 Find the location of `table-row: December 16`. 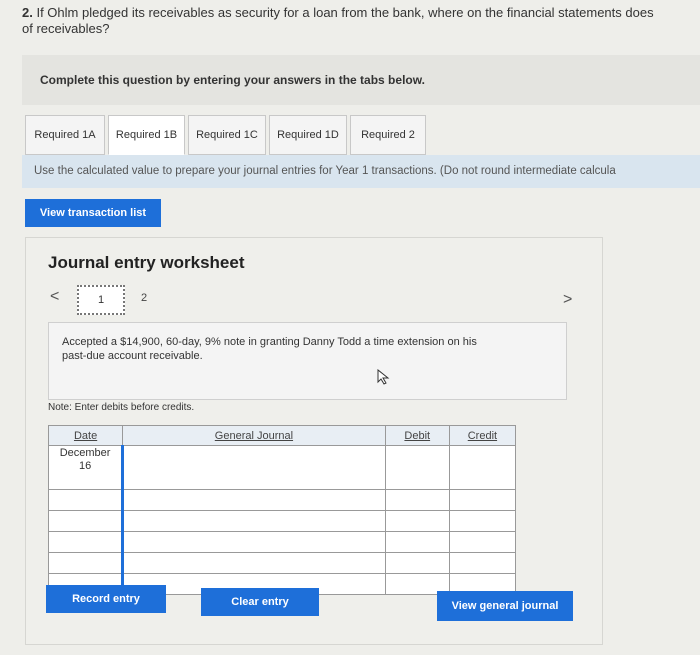

table-row: December 16 is located at coordinates (282, 467).